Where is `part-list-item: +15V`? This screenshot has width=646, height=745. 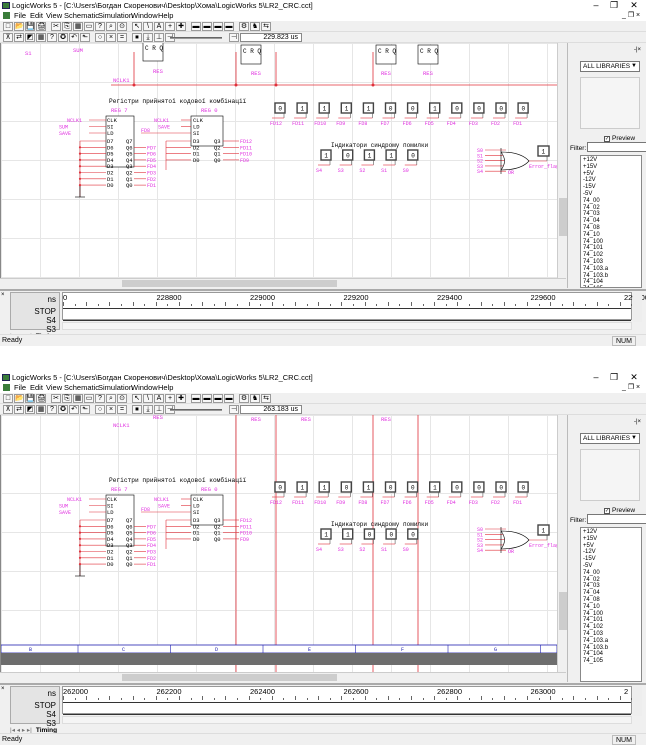
part-list-item: +15V is located at coordinates (611, 539).